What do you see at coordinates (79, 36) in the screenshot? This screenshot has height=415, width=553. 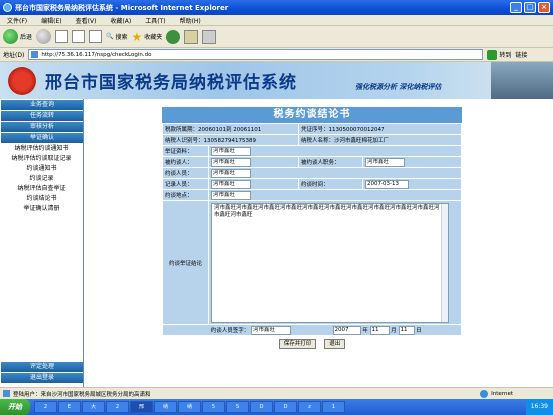 I see `refresh-button` at bounding box center [79, 36].